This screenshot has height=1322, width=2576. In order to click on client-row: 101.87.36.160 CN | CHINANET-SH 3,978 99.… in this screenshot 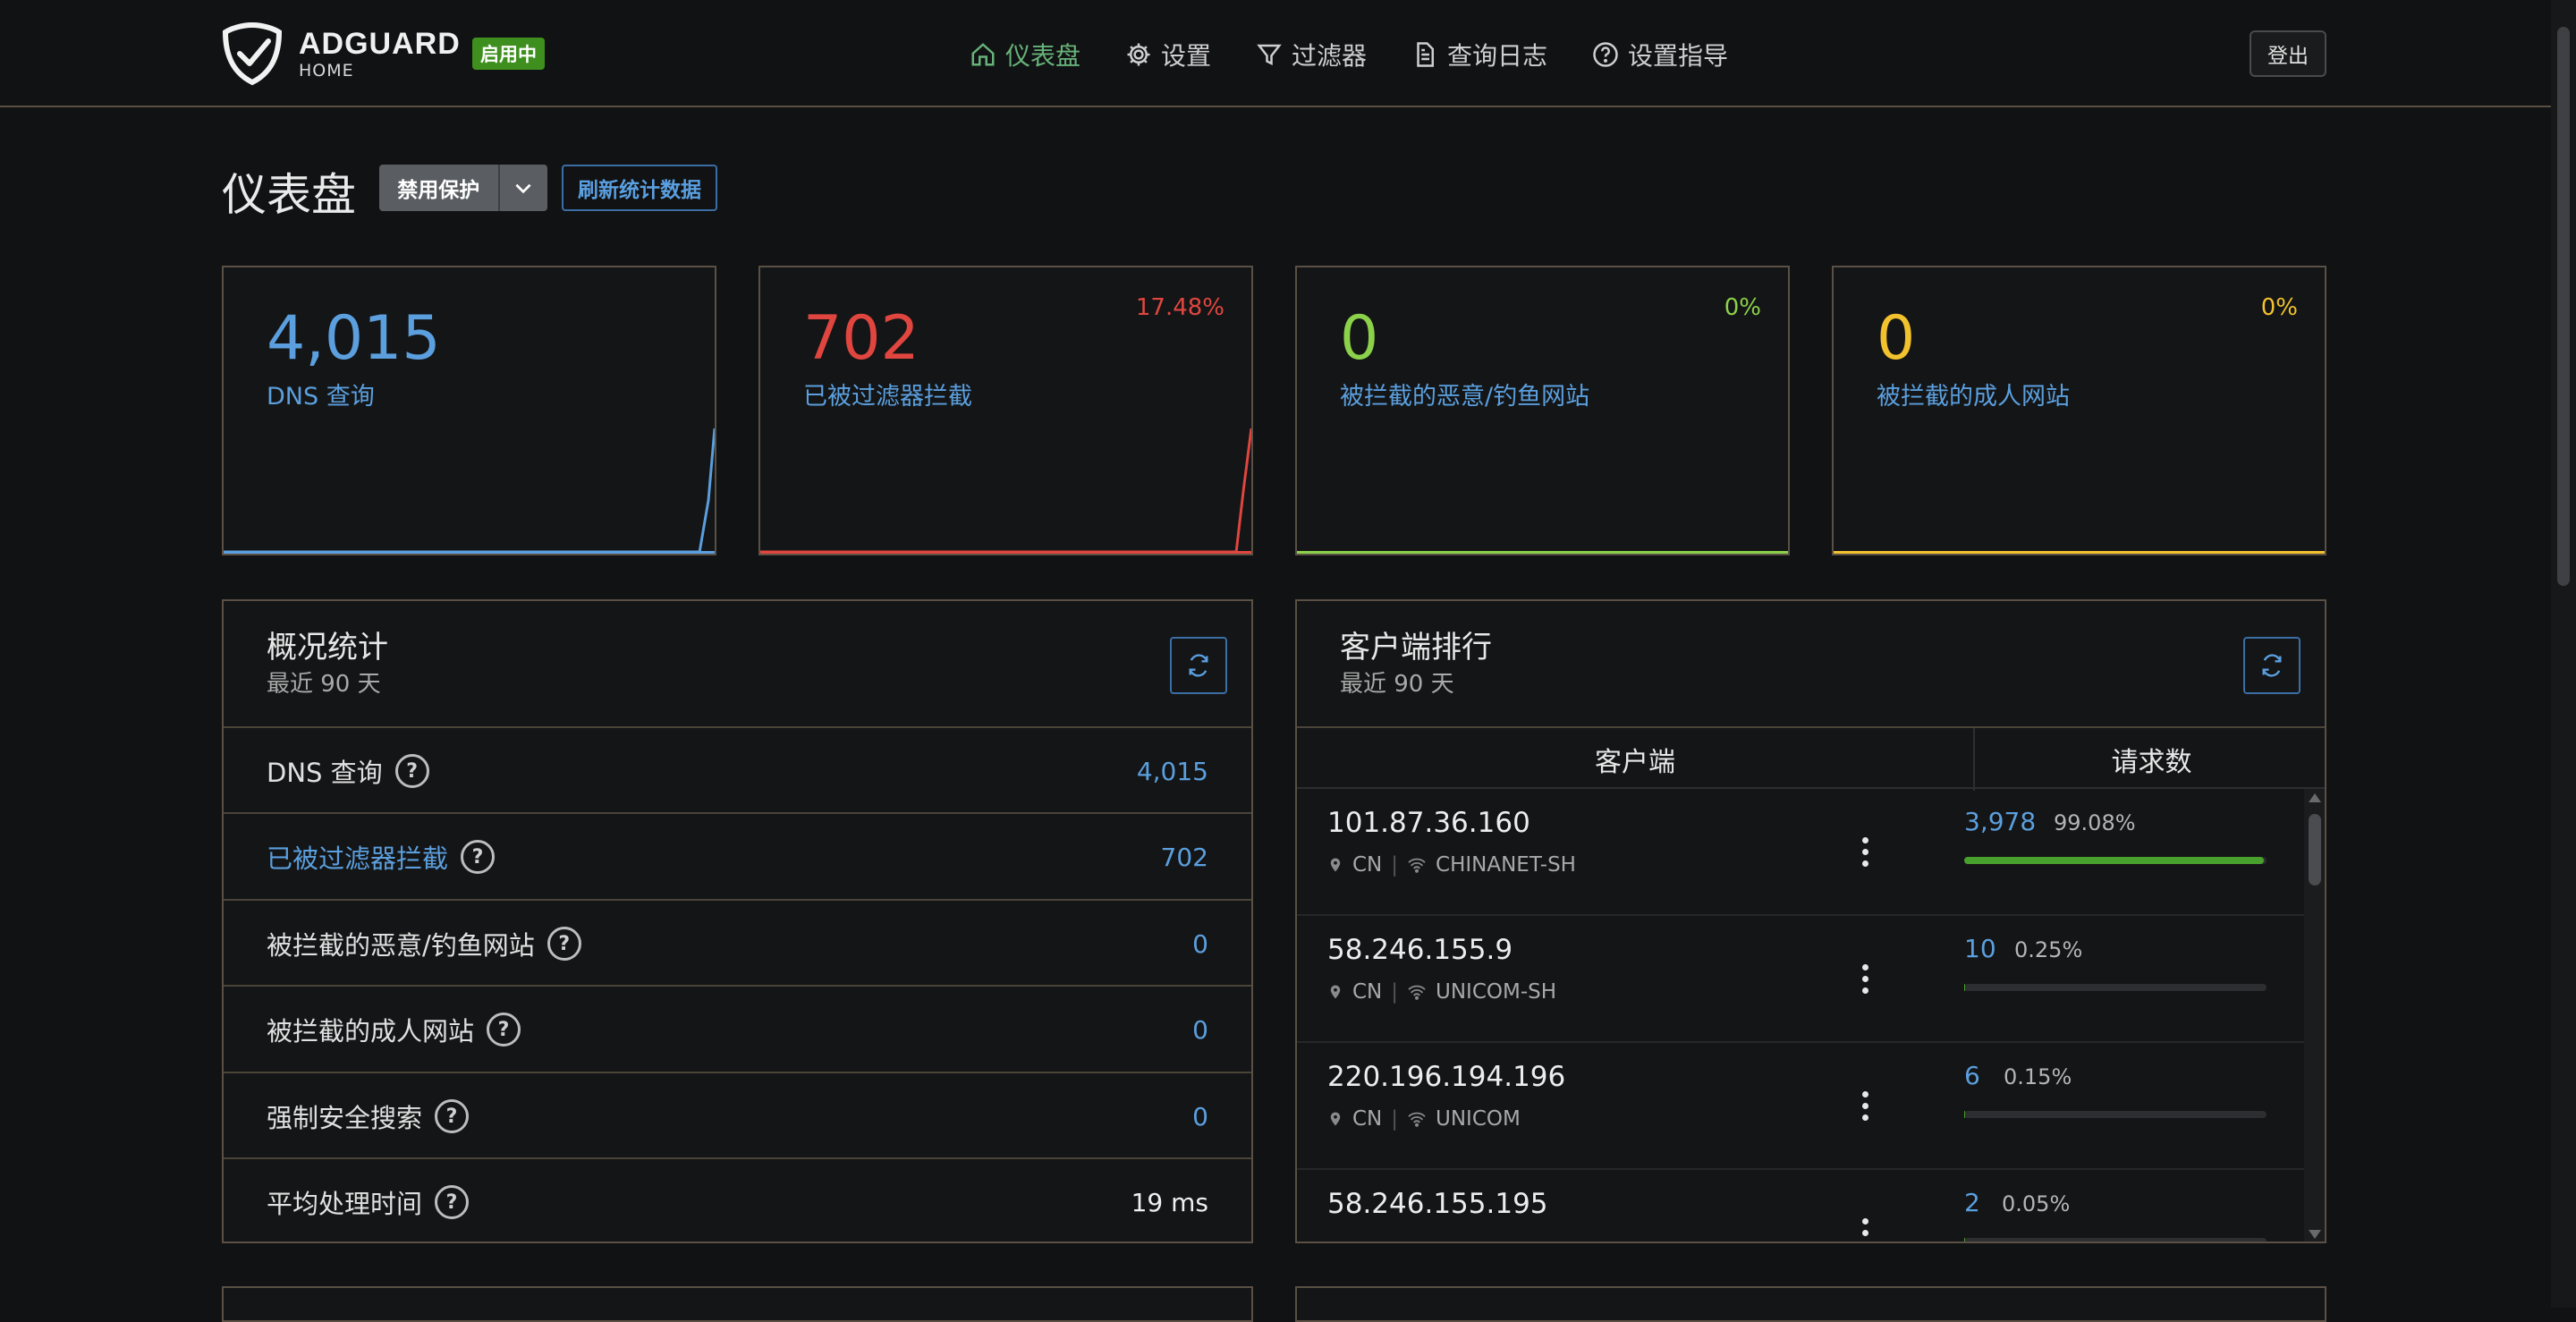, I will do `click(1802, 853)`.